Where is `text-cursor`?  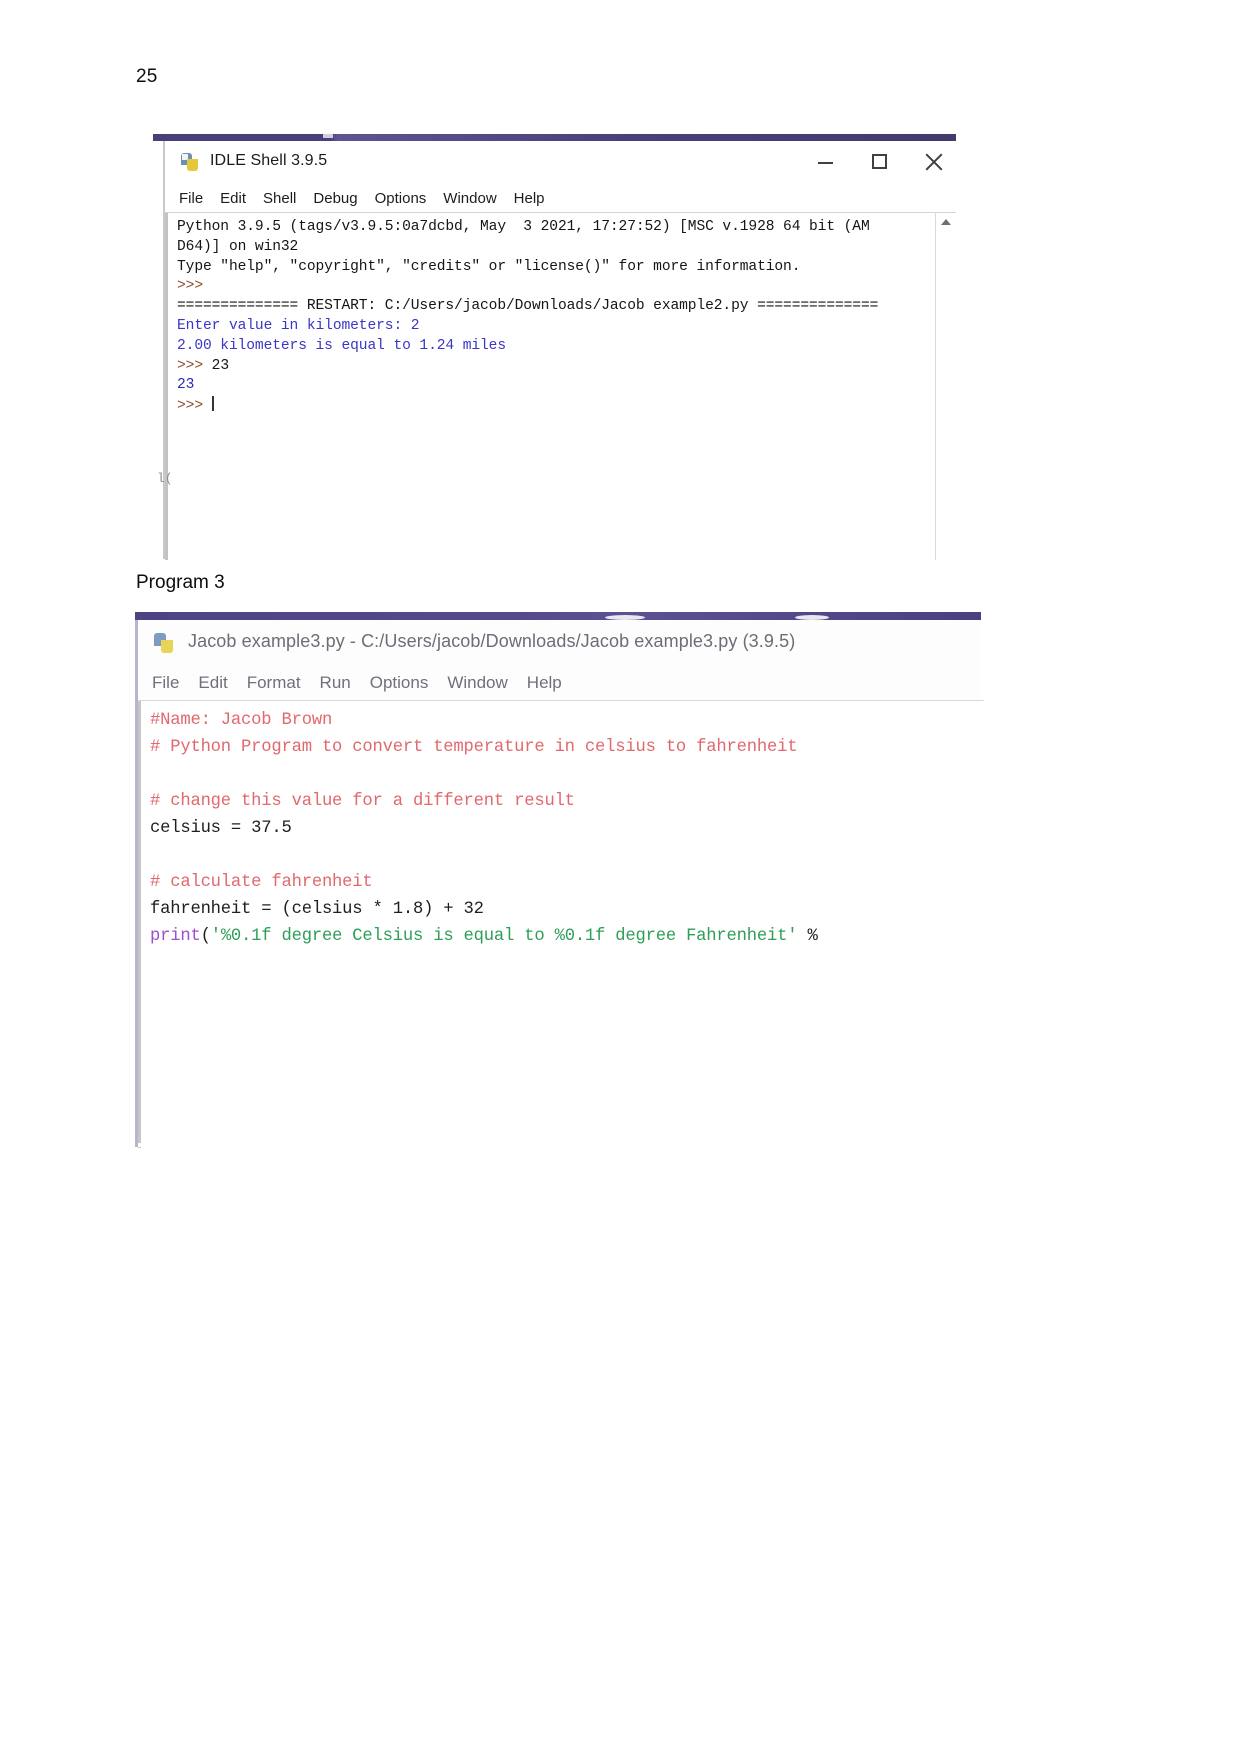
text-cursor is located at coordinates (212, 404).